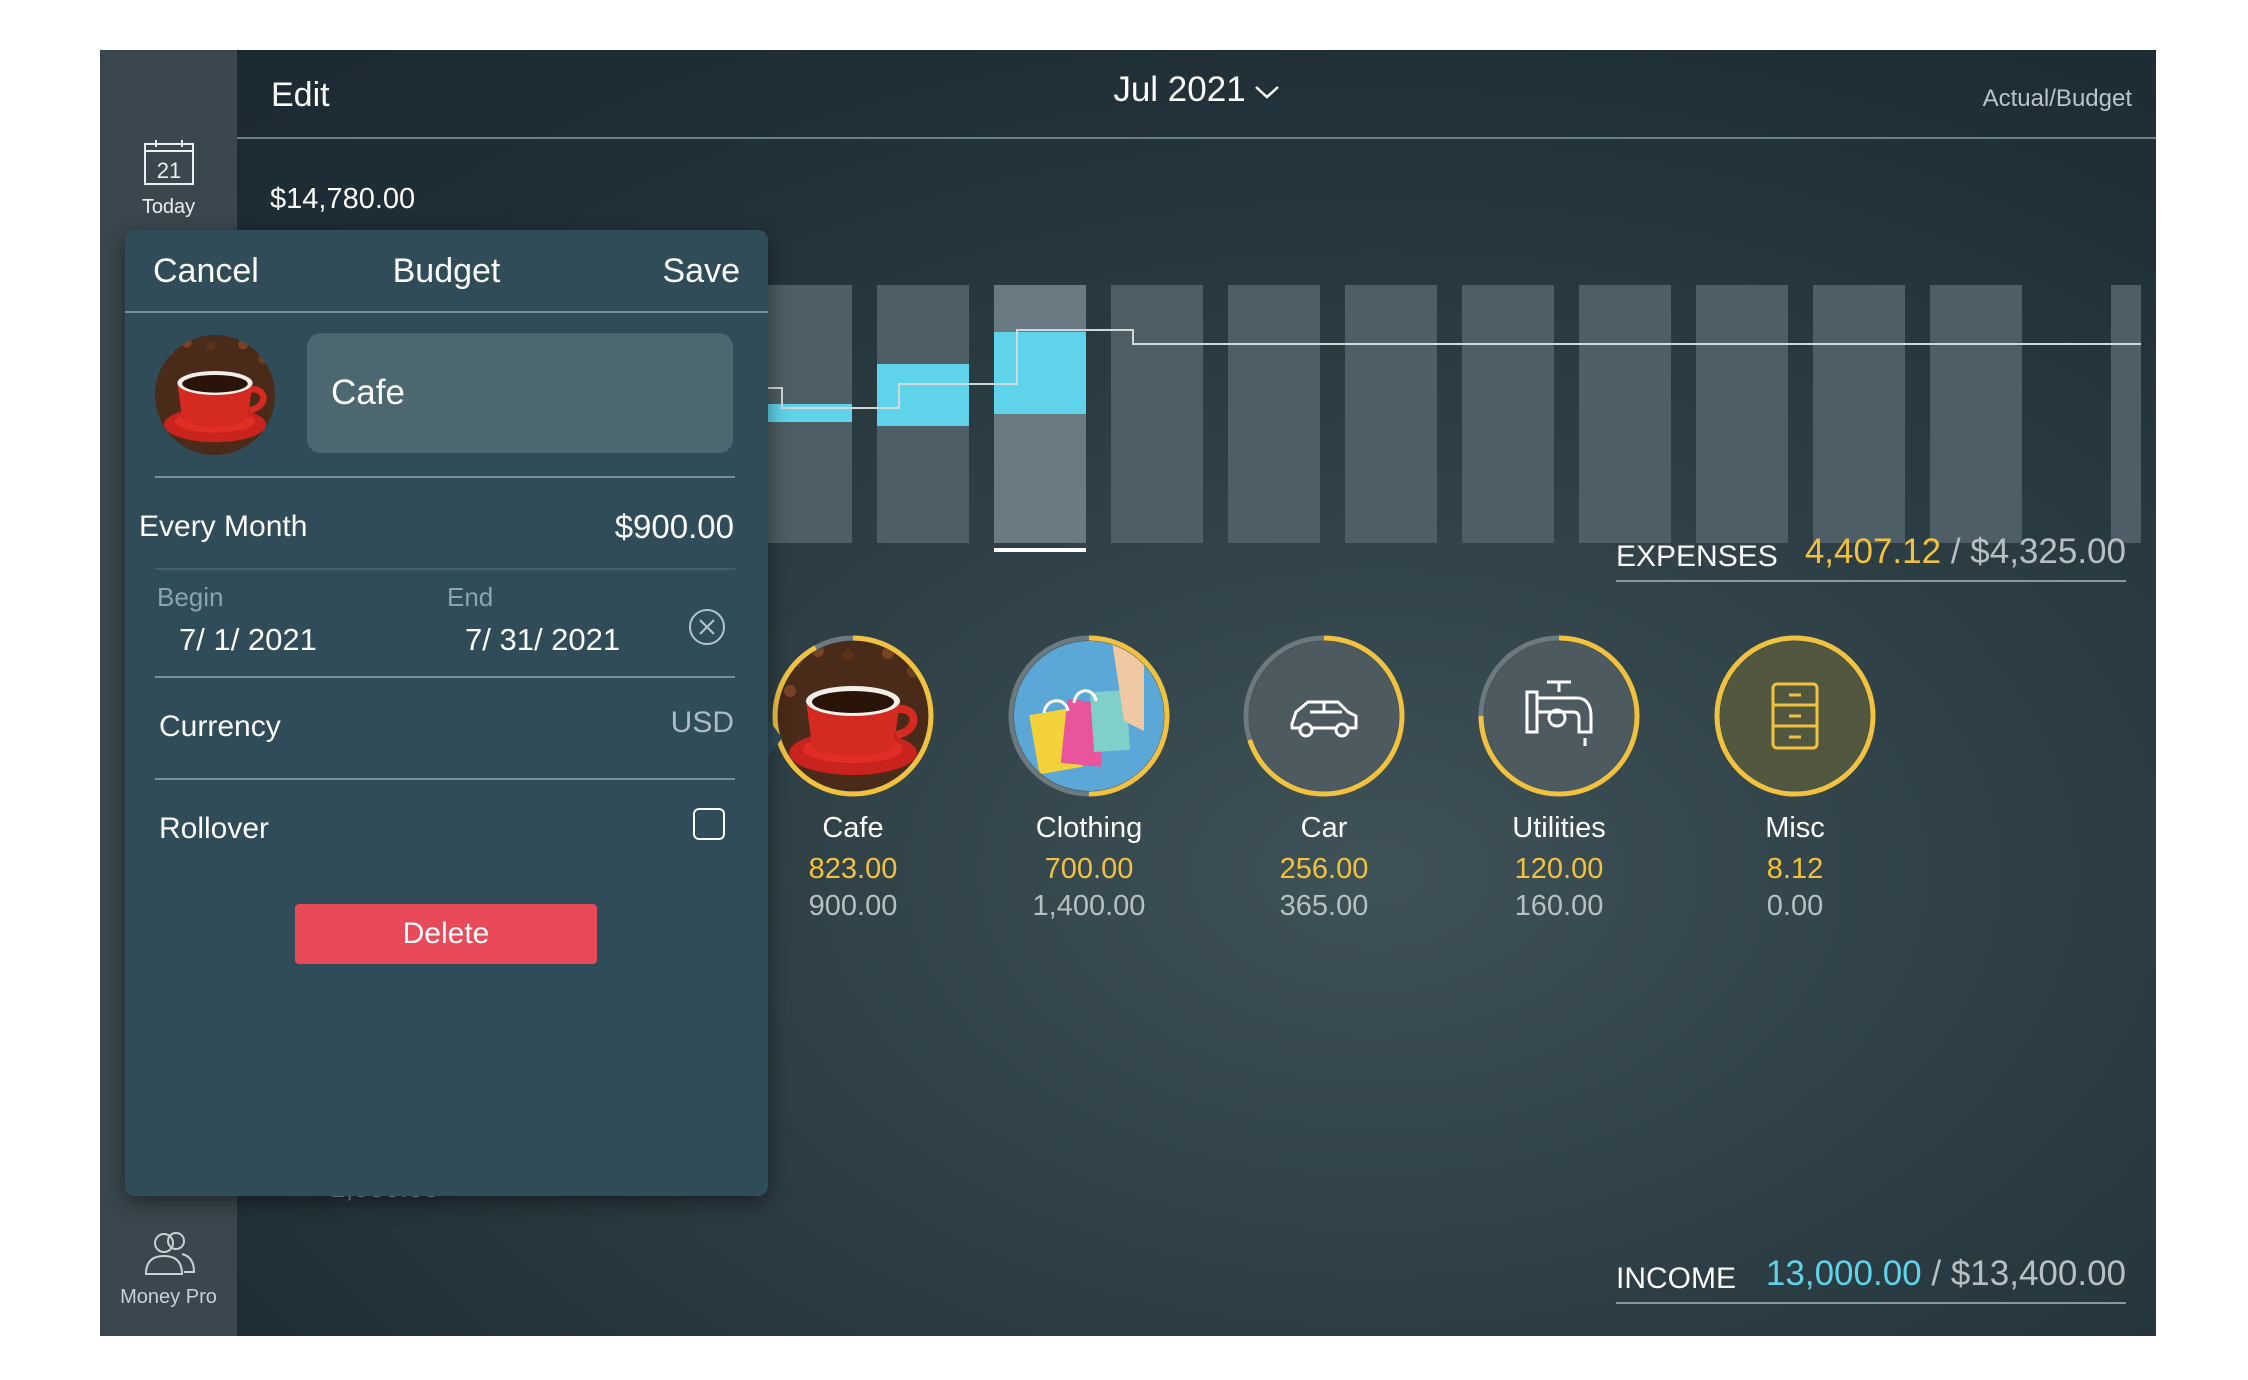  Describe the element at coordinates (702, 271) in the screenshot. I see `save-button: Save` at that location.